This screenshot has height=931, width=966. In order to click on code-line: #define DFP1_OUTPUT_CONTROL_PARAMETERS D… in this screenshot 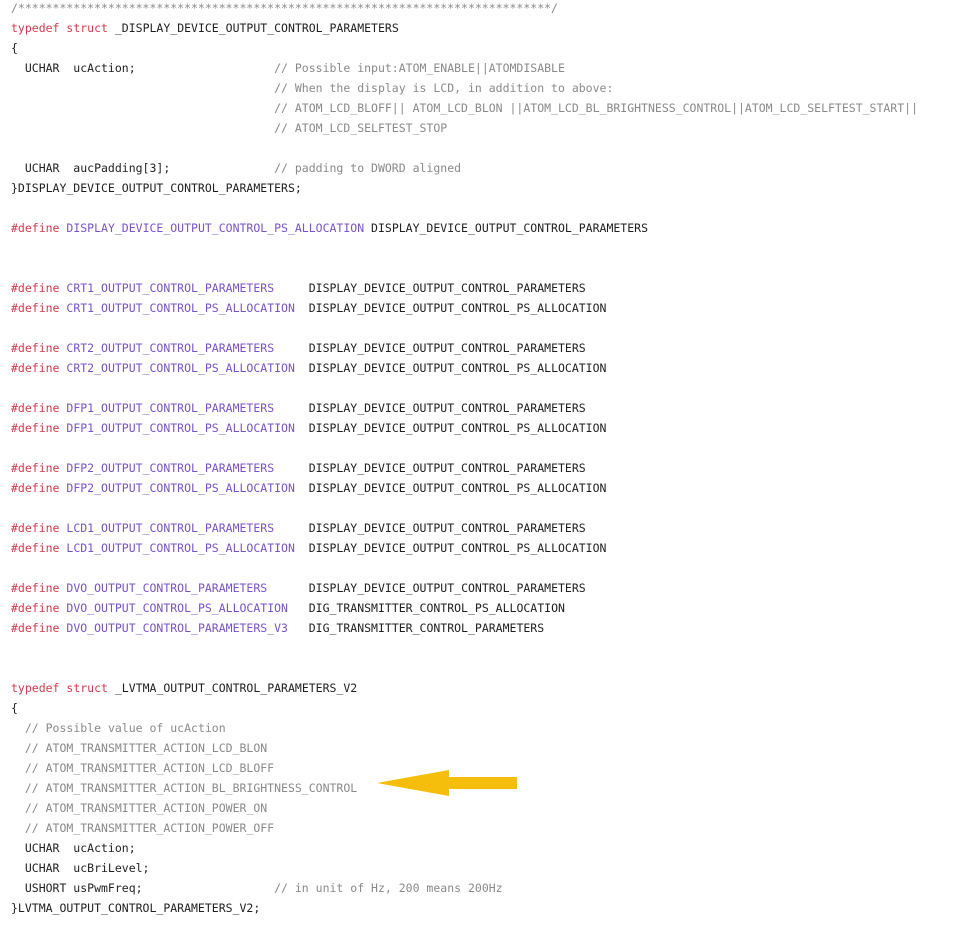, I will do `click(464, 408)`.